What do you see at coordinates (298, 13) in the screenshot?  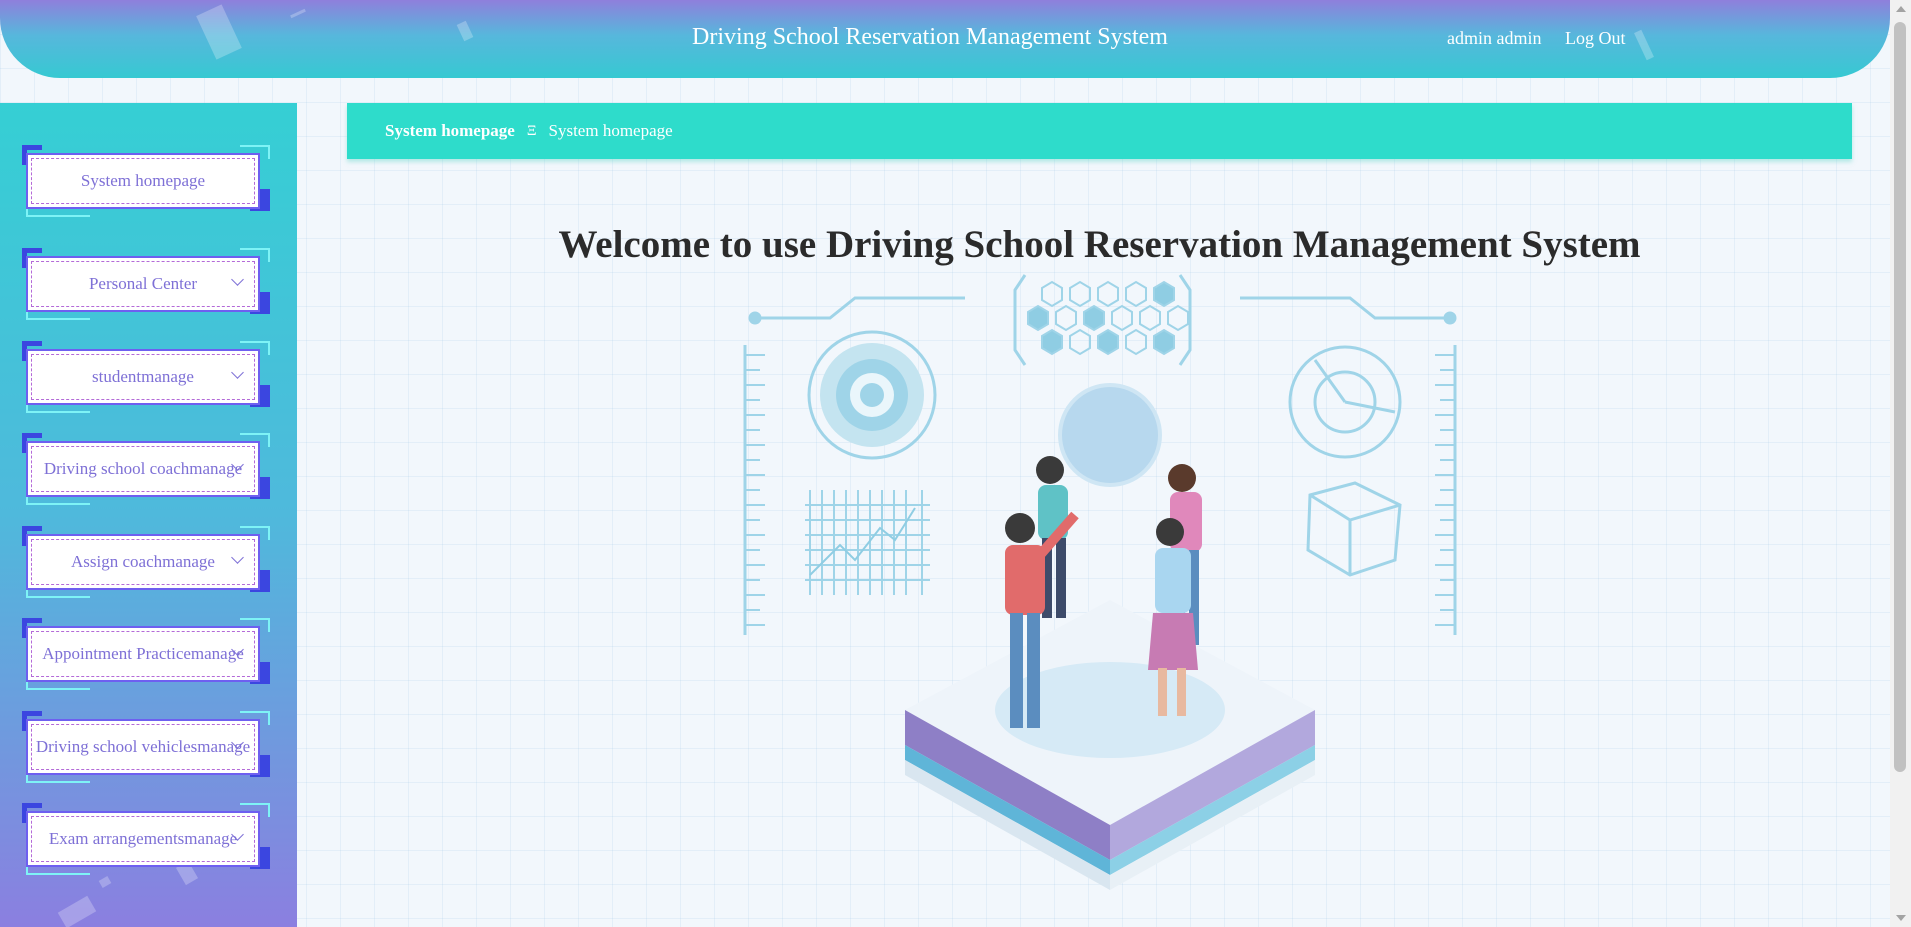 I see `header-decoration` at bounding box center [298, 13].